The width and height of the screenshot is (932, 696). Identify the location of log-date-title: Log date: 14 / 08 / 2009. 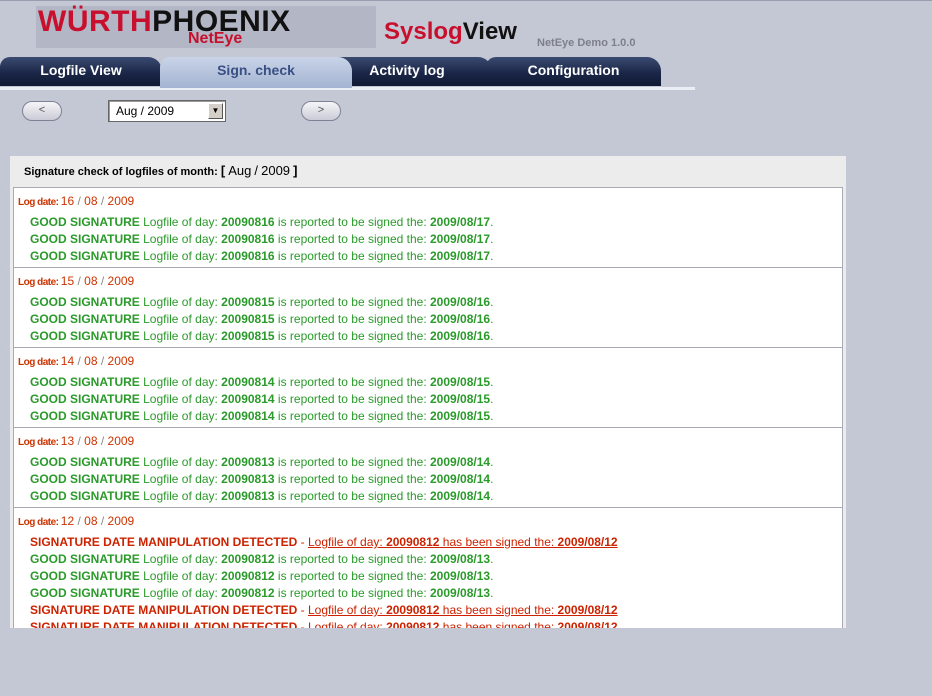
(428, 363).